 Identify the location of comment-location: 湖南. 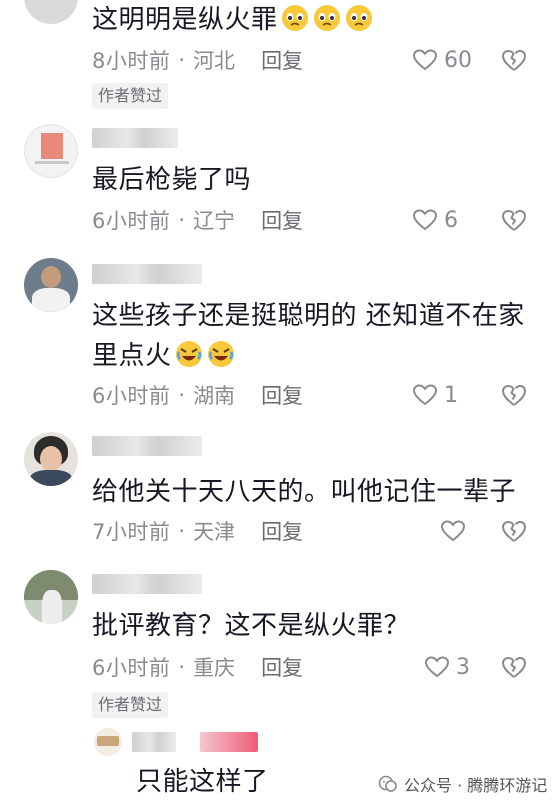
(214, 396).